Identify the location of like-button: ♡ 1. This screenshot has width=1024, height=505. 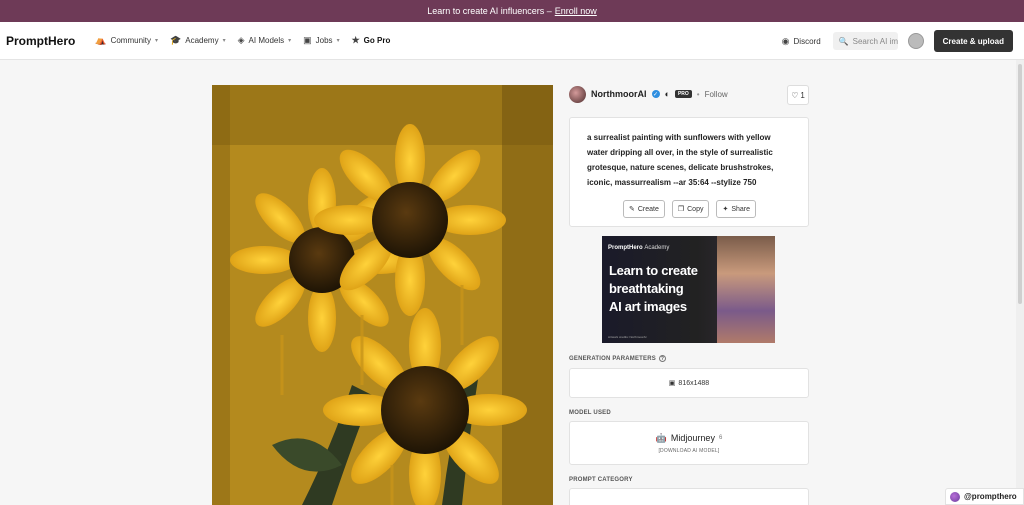
(798, 95).